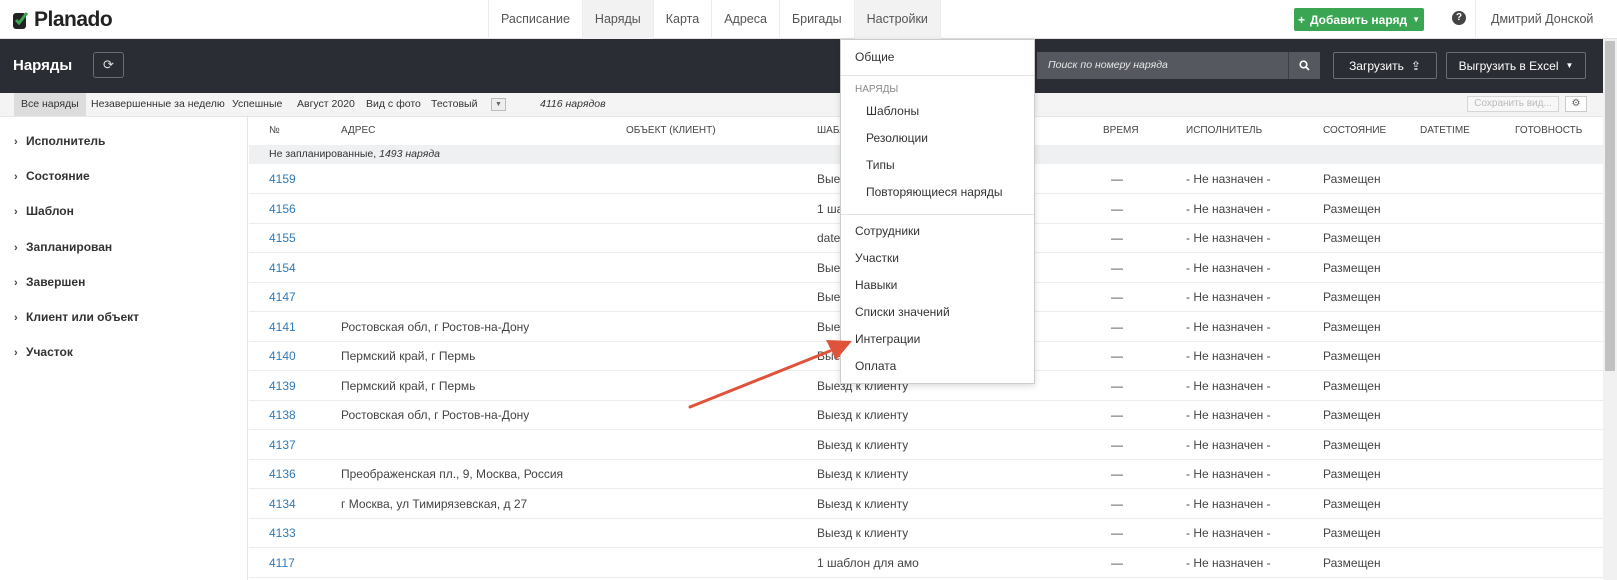  Describe the element at coordinates (937, 57) in the screenshot. I see `menu-item-general: Общие` at that location.